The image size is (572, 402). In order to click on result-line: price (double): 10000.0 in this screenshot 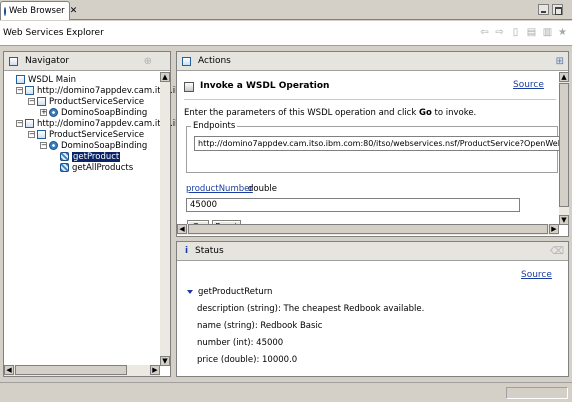, I will do `click(247, 360)`.